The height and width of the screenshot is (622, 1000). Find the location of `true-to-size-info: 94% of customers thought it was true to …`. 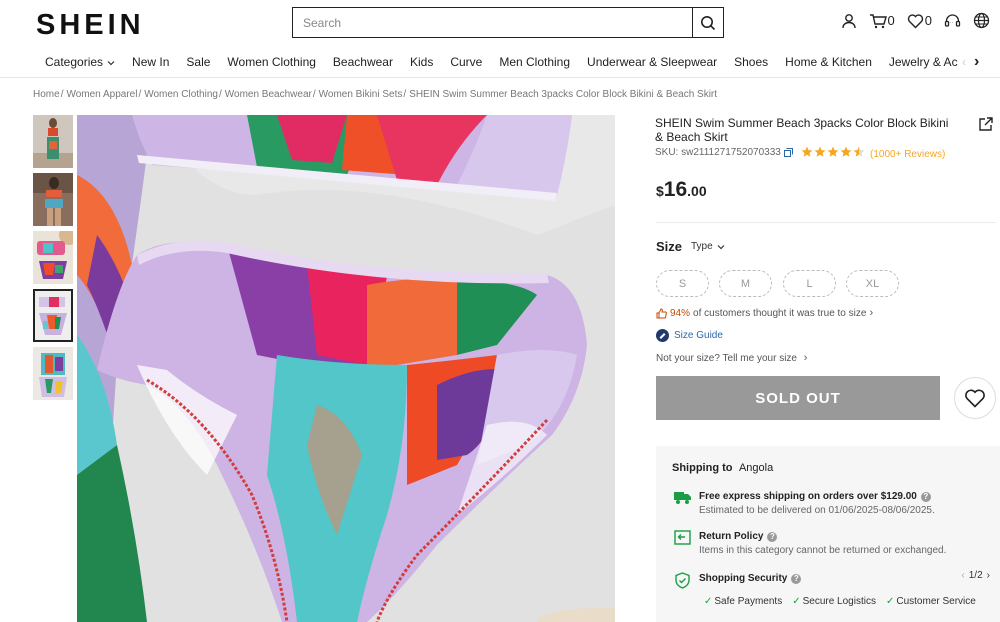

true-to-size-info: 94% of customers thought it was true to … is located at coordinates (764, 313).